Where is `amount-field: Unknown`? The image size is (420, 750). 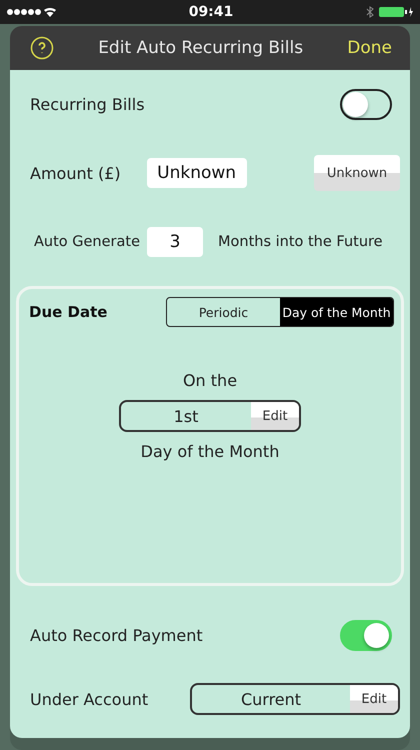 amount-field: Unknown is located at coordinates (196, 173).